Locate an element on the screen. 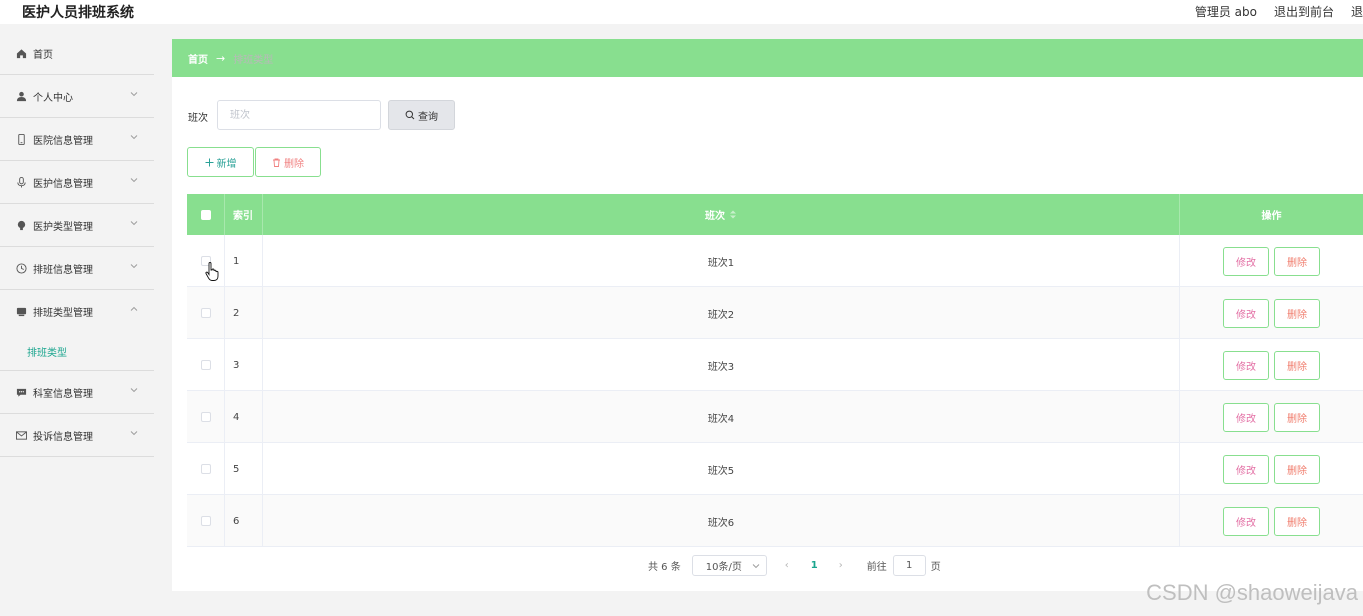 The height and width of the screenshot is (616, 1363). pagination: 共 6 条 10条/页 ‹ 1 › 前往 页 is located at coordinates (794, 565).